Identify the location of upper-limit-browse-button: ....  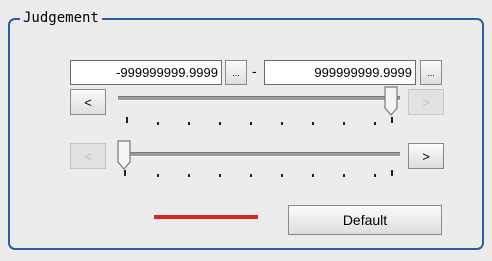
(431, 72).